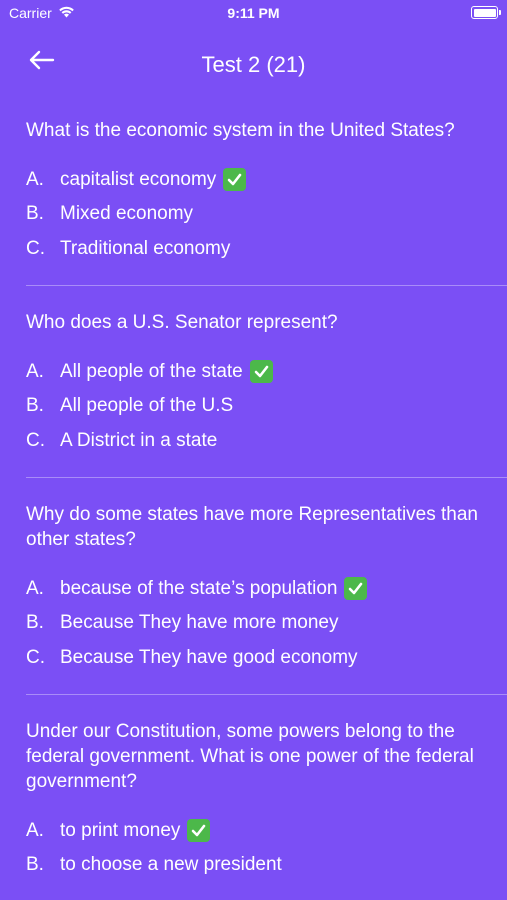 This screenshot has height=900, width=507. I want to click on answer-text: to print money, so click(120, 830).